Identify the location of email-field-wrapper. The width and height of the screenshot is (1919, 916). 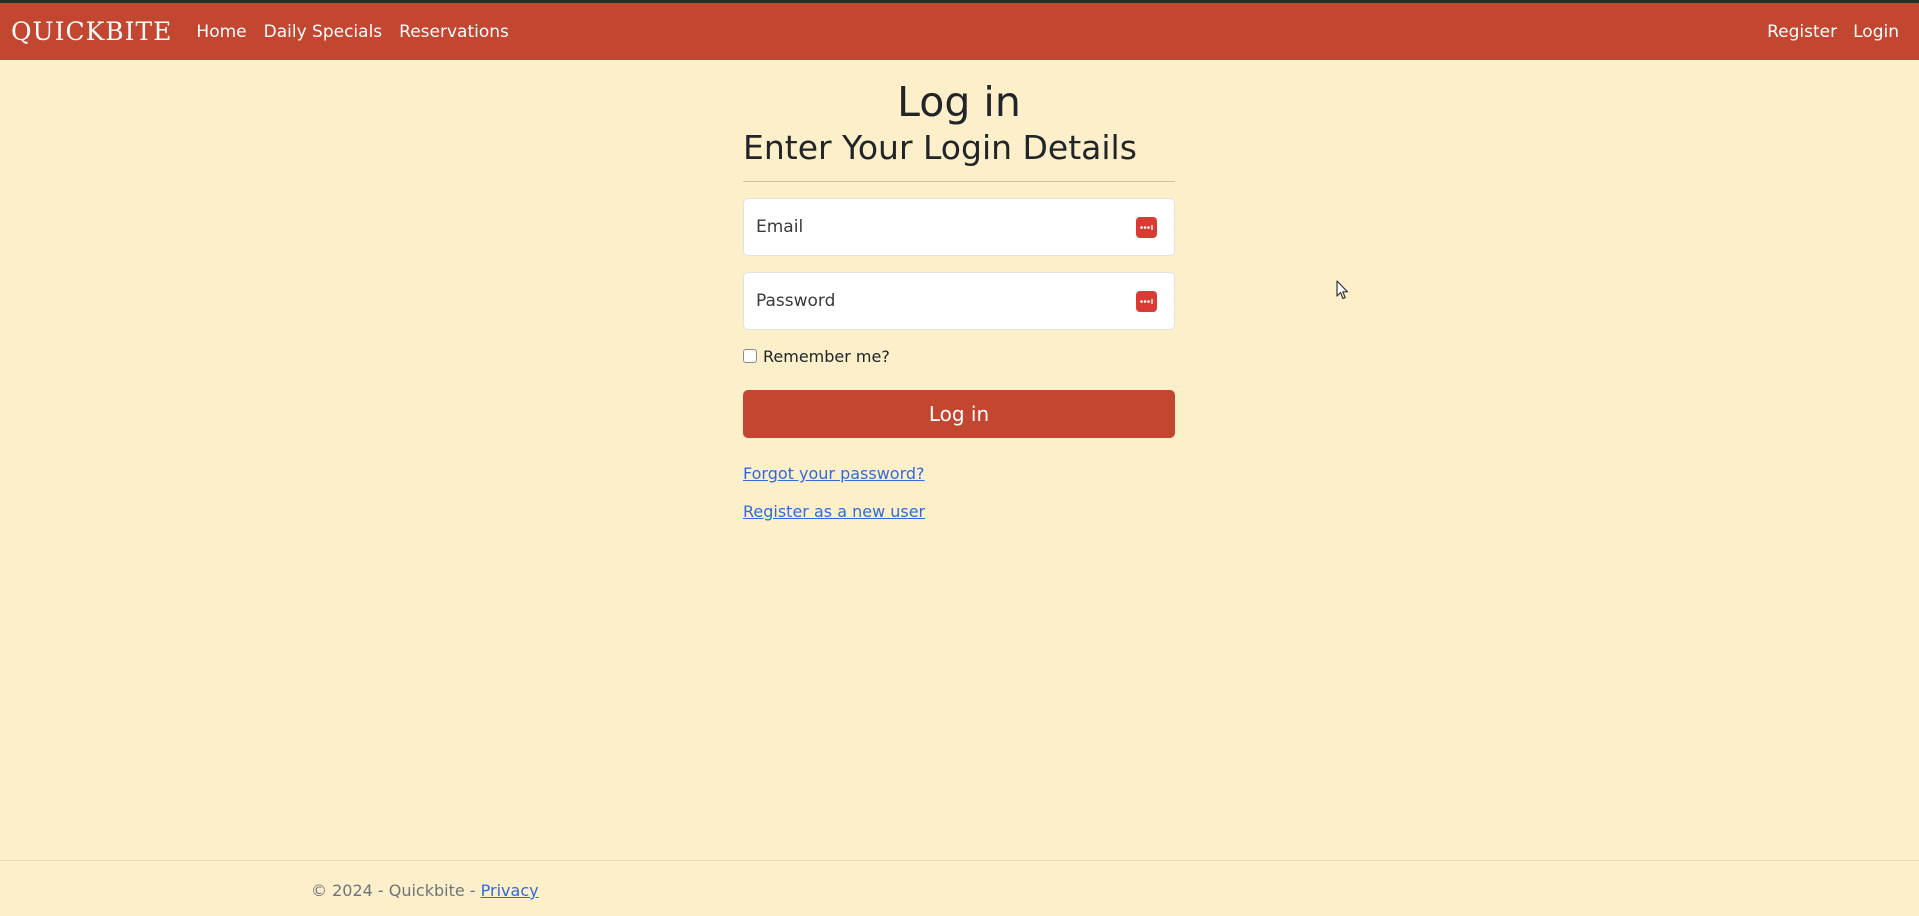
(959, 227).